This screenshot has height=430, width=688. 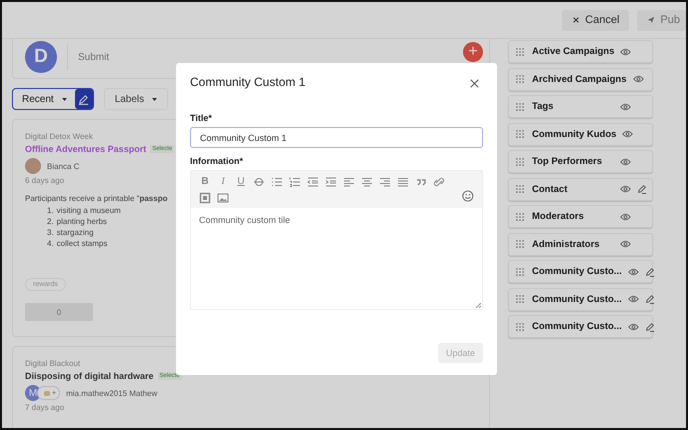 I want to click on list-item: planting herbs, so click(x=81, y=221).